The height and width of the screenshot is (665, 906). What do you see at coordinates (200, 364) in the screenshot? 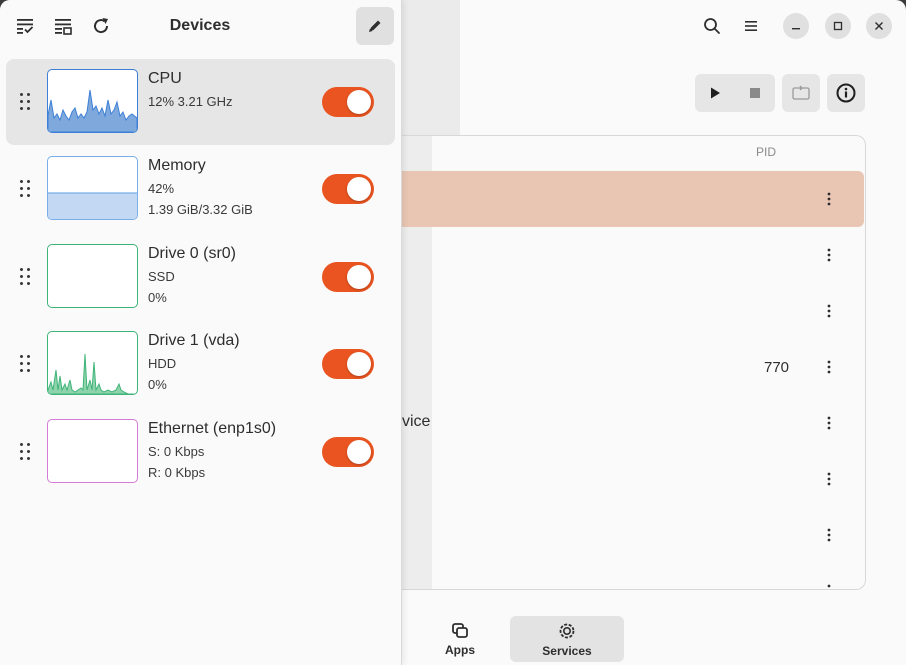
I see `device-row-drive1: Drive 1 (vda) HDD 0%` at bounding box center [200, 364].